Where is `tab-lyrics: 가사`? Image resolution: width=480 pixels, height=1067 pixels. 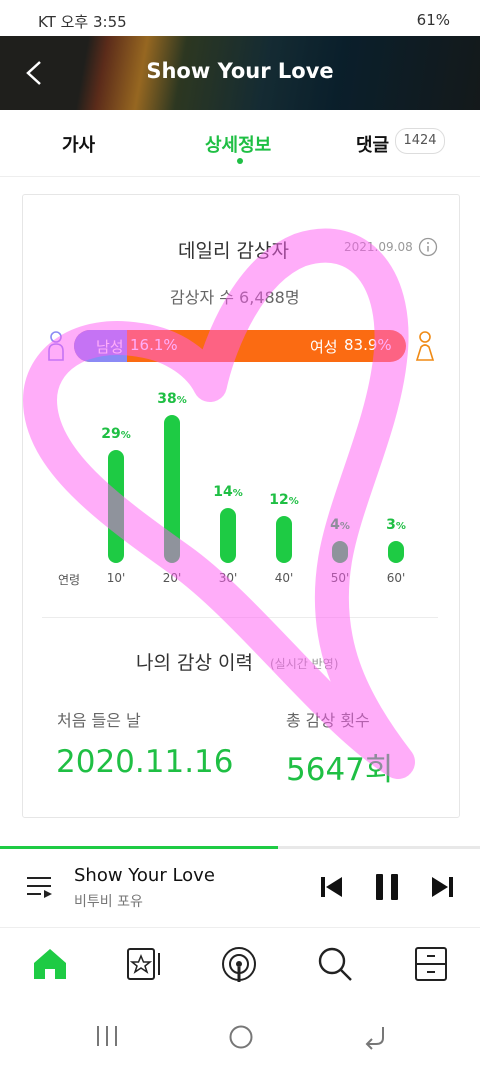 tab-lyrics: 가사 is located at coordinates (78, 144).